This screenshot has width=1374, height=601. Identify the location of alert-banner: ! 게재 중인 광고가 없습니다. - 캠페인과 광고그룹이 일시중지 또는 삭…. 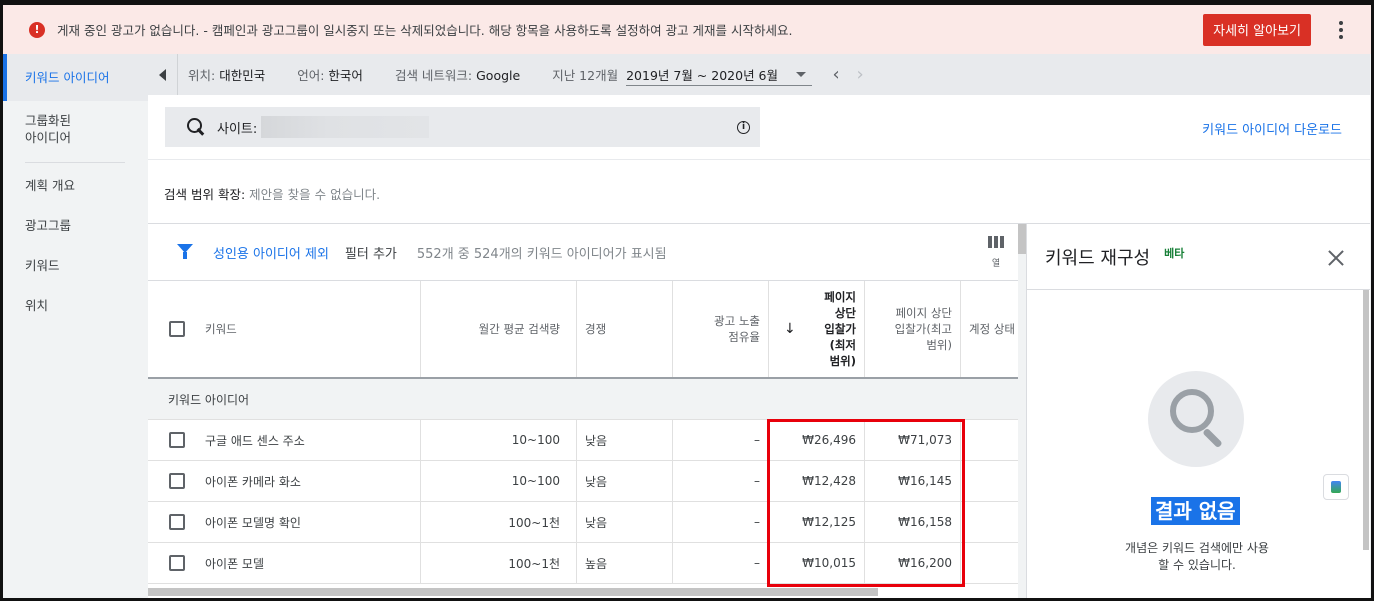
(687, 29).